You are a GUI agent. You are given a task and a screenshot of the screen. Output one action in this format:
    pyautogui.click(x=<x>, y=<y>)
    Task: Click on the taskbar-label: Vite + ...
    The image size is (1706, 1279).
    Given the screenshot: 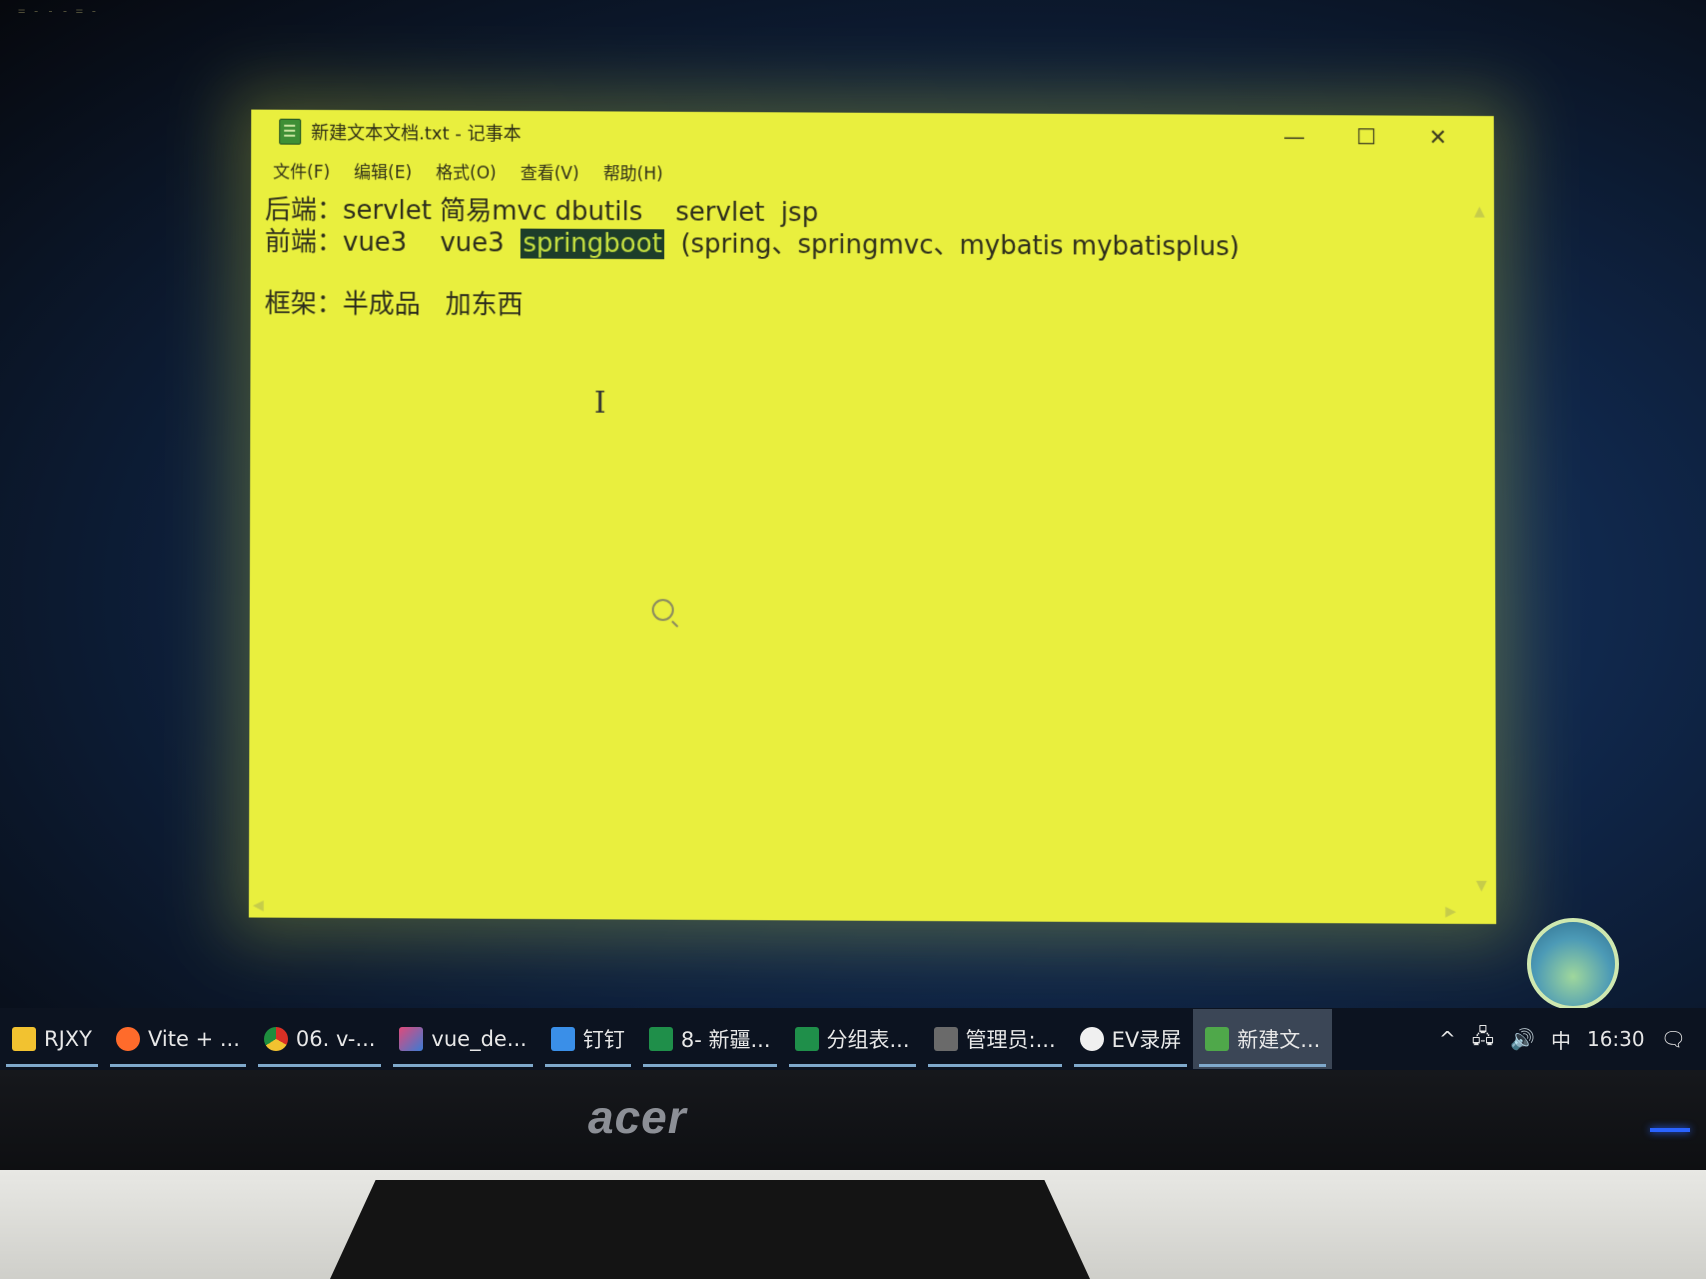 What is the action you would take?
    pyautogui.click(x=194, y=1039)
    